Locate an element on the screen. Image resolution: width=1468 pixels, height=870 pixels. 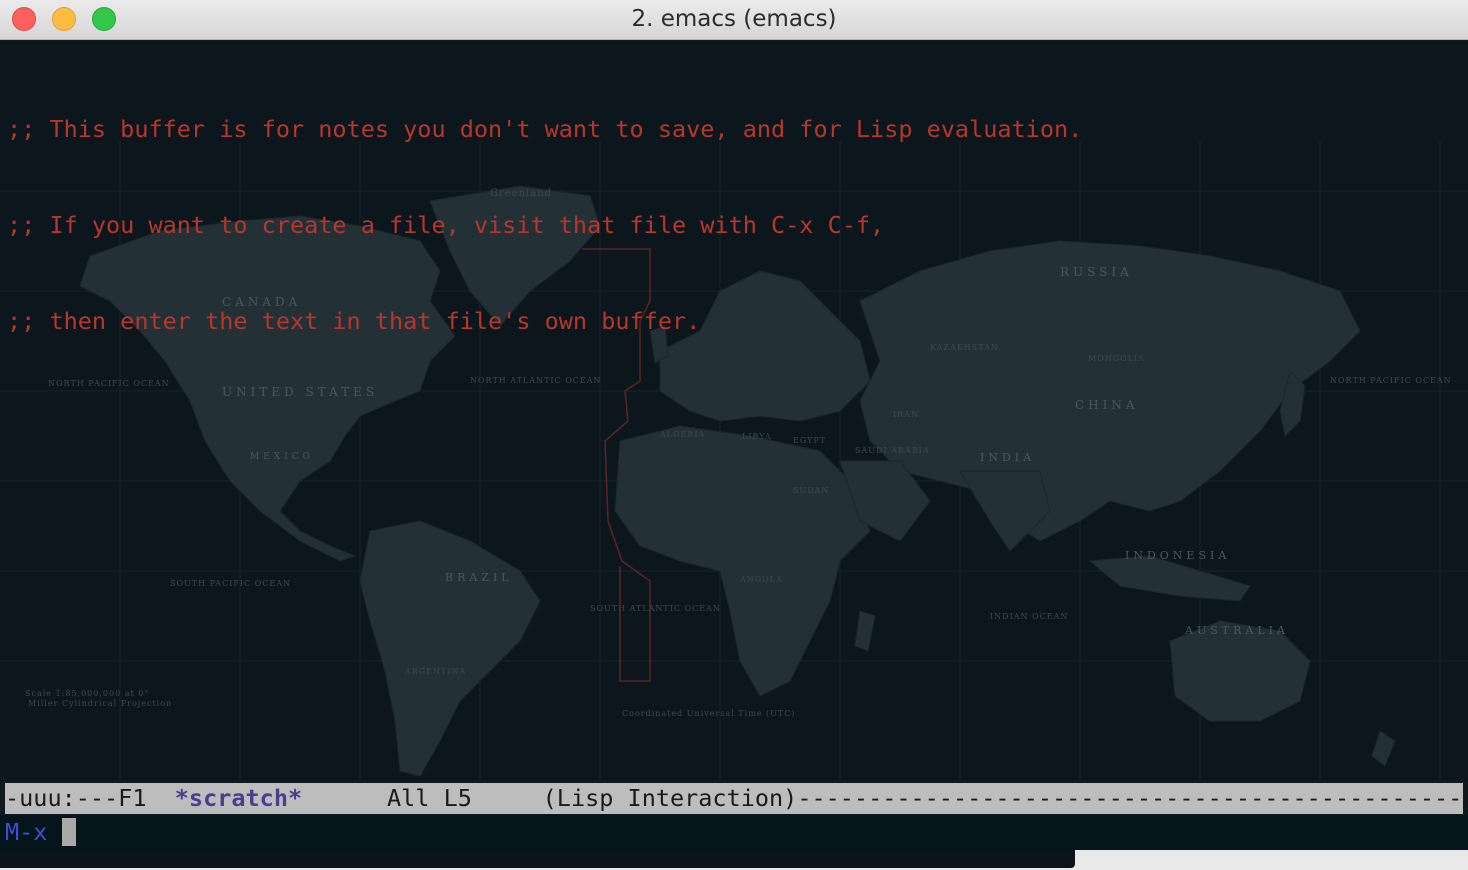
window-title: 2. emacs (emacs) is located at coordinates (734, 19).